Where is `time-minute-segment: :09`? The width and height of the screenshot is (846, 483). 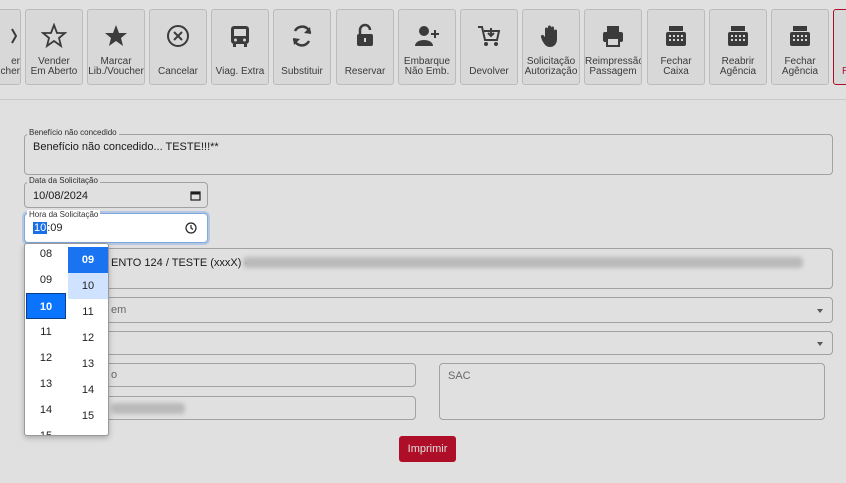 time-minute-segment: :09 is located at coordinates (54, 228).